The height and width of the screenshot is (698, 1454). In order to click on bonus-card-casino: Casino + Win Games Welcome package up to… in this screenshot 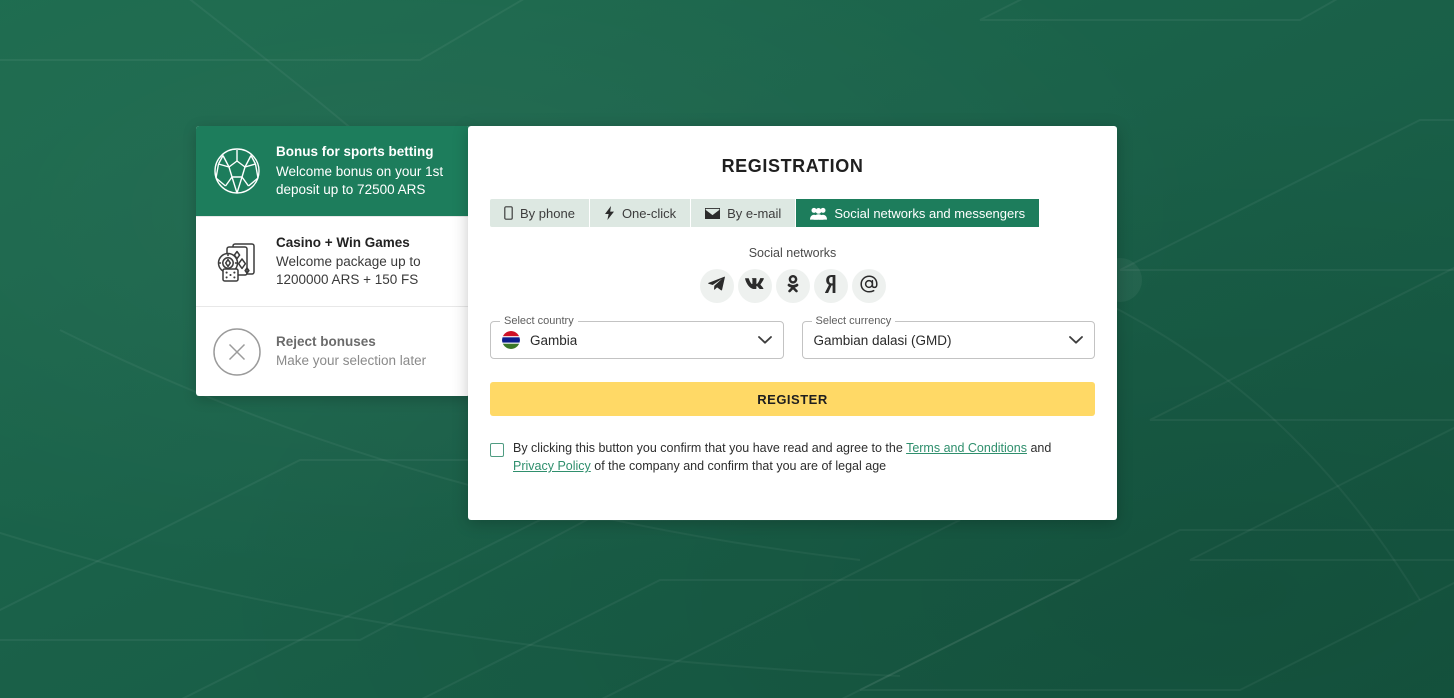, I will do `click(333, 261)`.